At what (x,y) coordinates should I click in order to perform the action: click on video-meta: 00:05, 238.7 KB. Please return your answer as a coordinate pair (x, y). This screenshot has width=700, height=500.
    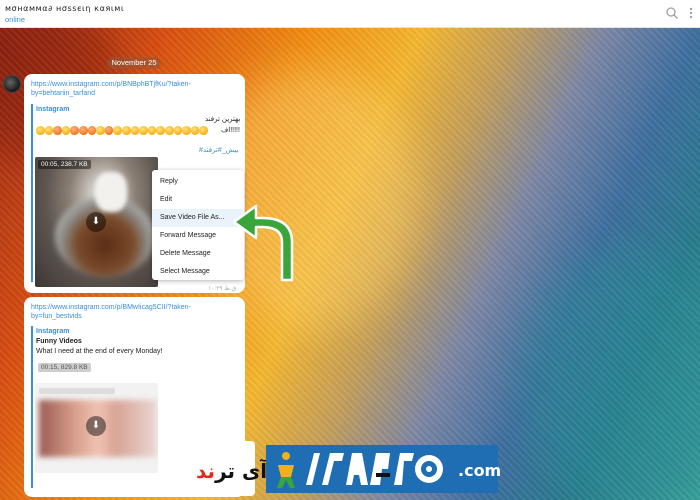
    Looking at the image, I should click on (64, 164).